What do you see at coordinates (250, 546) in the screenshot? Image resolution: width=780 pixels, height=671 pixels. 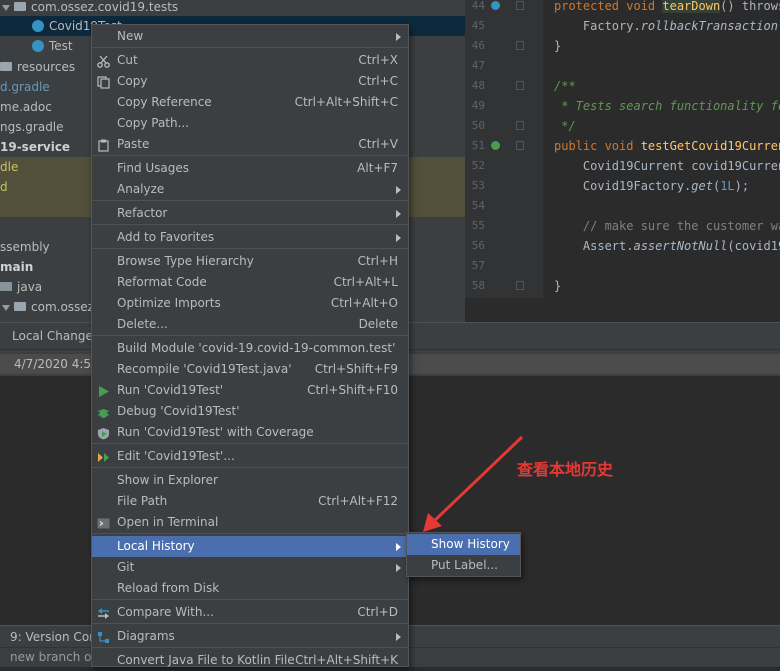 I see `menu-item-local-history: Local History` at bounding box center [250, 546].